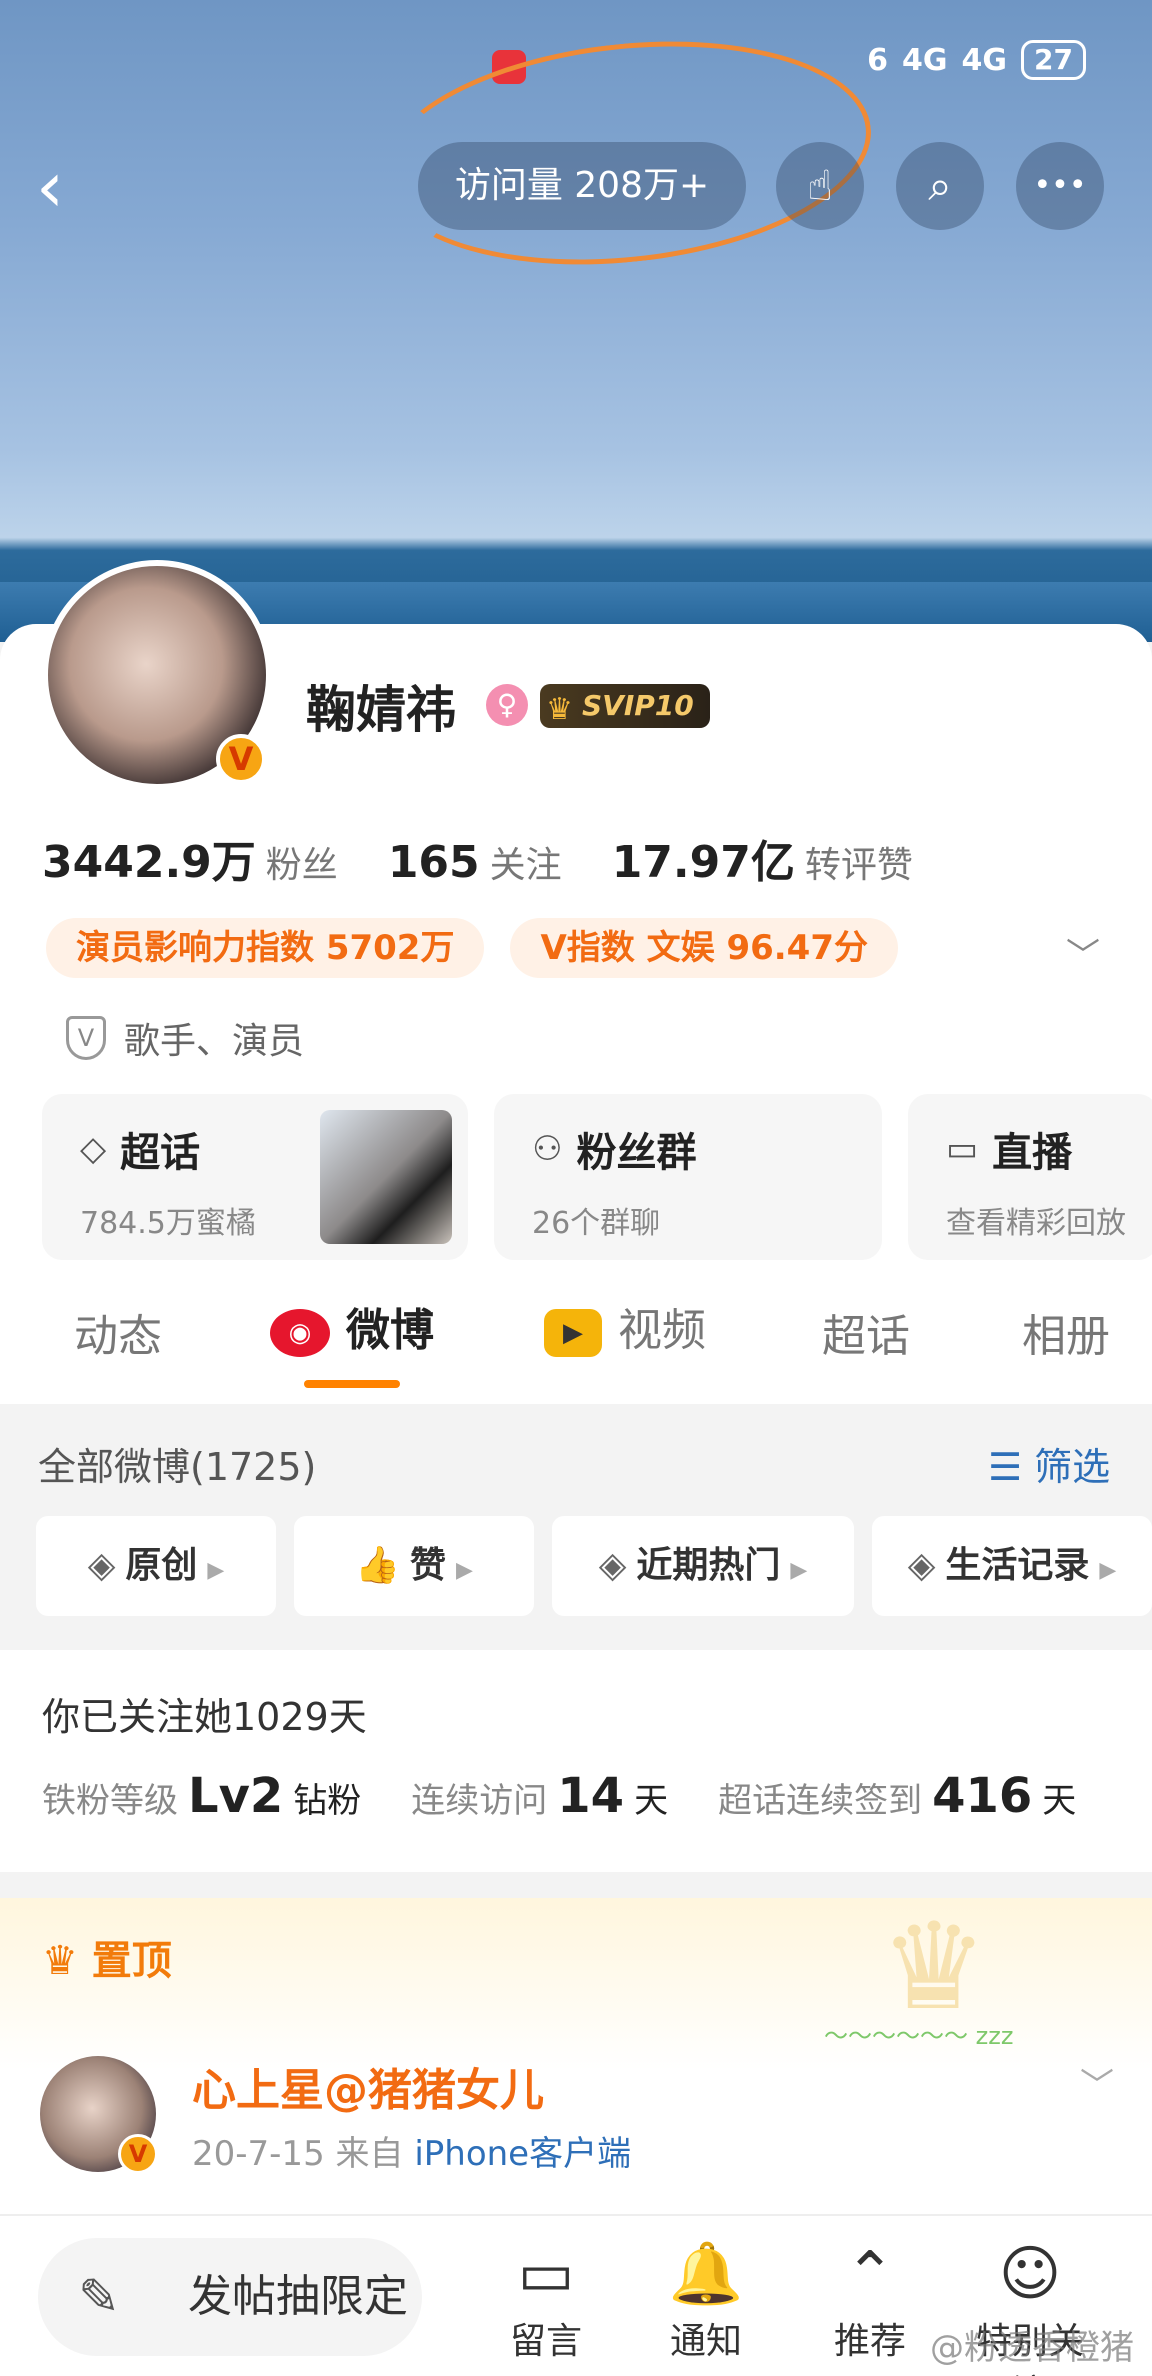 The height and width of the screenshot is (2376, 1152). Describe the element at coordinates (265, 948) in the screenshot. I see `influence-tag: 演员影响力指数 5702万` at that location.